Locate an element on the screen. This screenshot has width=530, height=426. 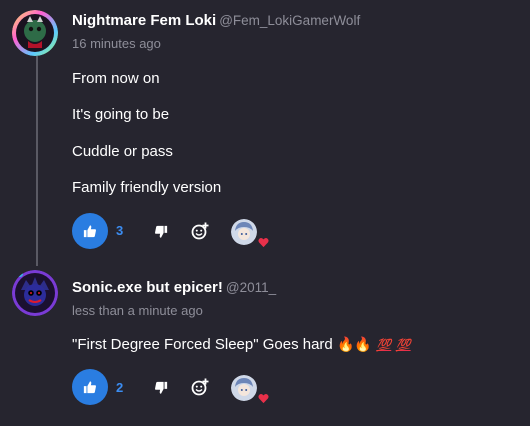
post-2-timestamp: less than a minute ago is located at coordinates (137, 310).